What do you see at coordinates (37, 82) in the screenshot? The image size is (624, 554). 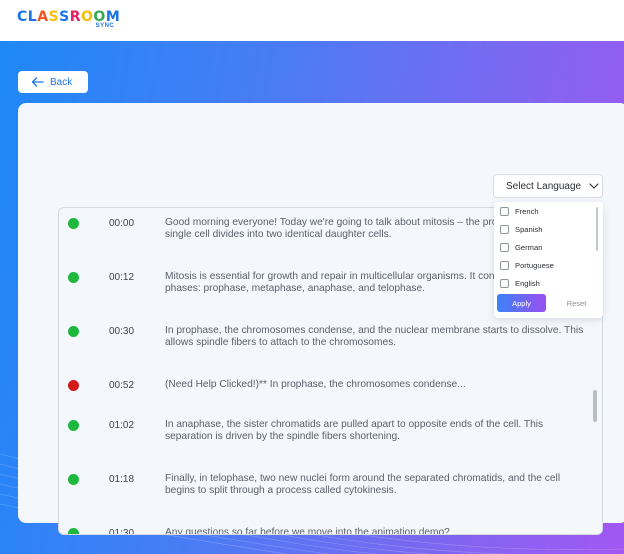 I see `arrow-left-icon` at bounding box center [37, 82].